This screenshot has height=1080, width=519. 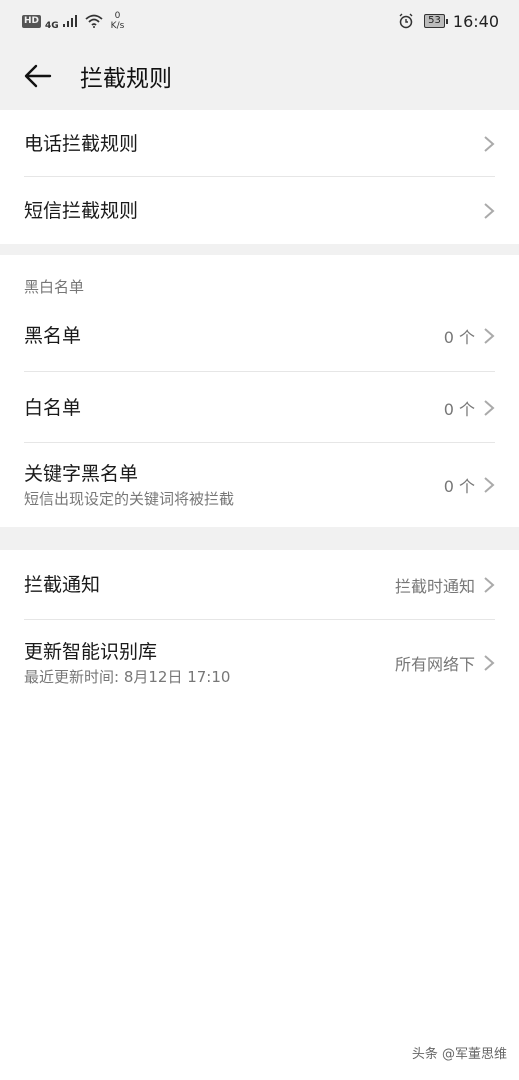 What do you see at coordinates (81, 474) in the screenshot?
I see `row-label: 关键字黑名单` at bounding box center [81, 474].